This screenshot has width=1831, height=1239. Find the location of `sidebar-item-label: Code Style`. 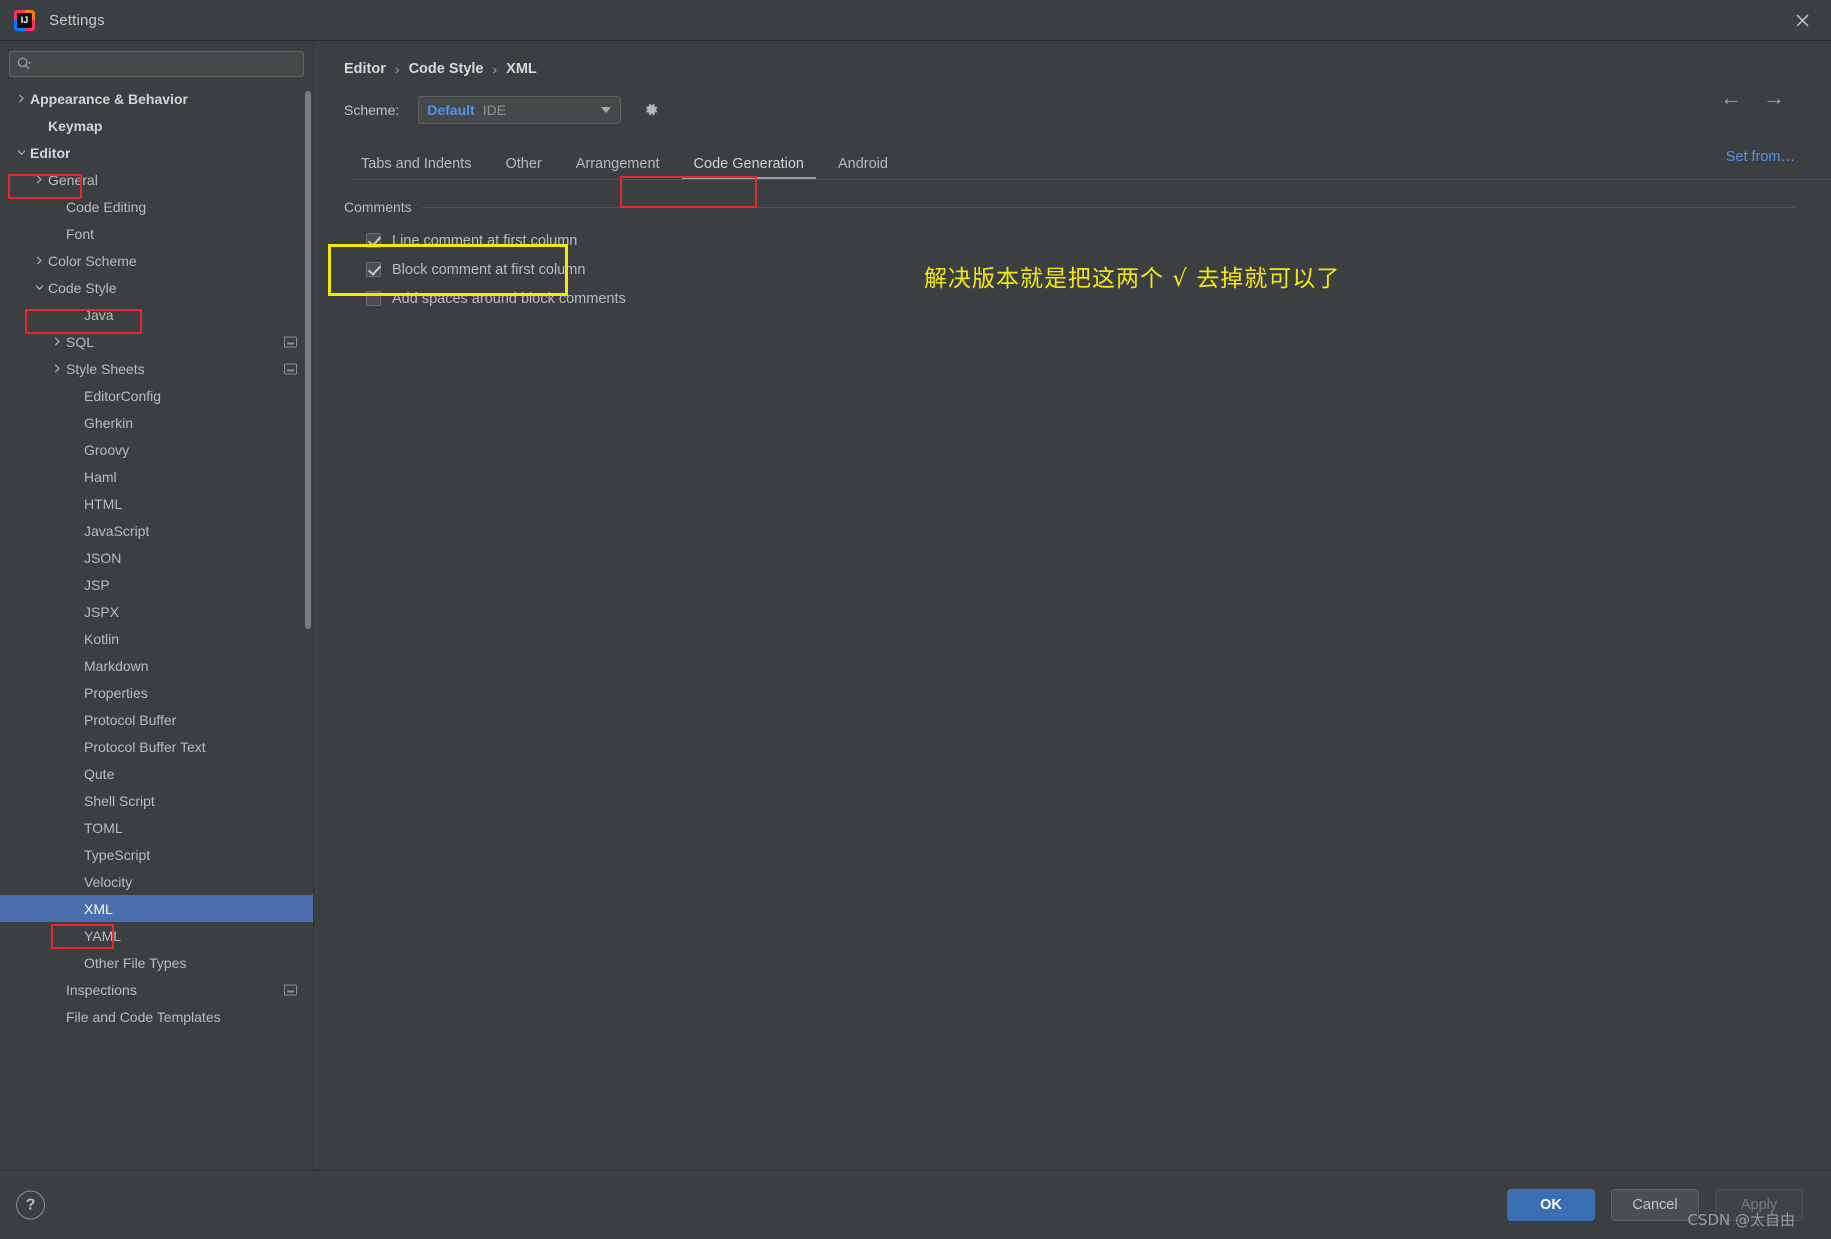

sidebar-item-label: Code Style is located at coordinates (82, 287).